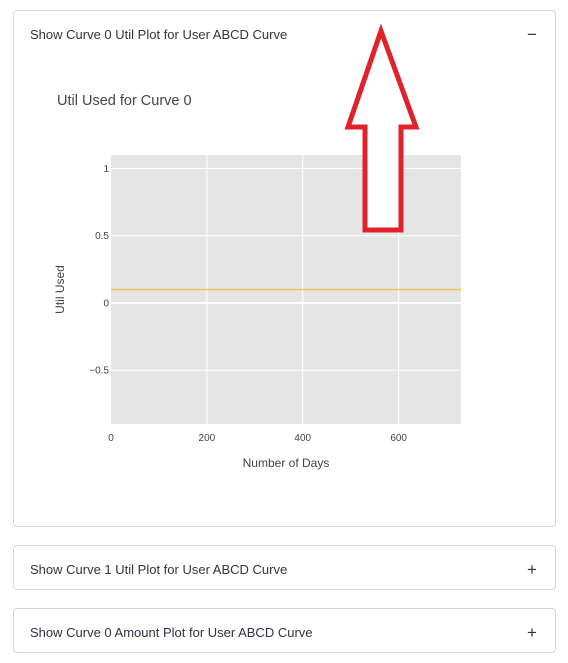 Image resolution: width=568 pixels, height=663 pixels. Describe the element at coordinates (106, 169) in the screenshot. I see `y-tick-label: 1` at that location.